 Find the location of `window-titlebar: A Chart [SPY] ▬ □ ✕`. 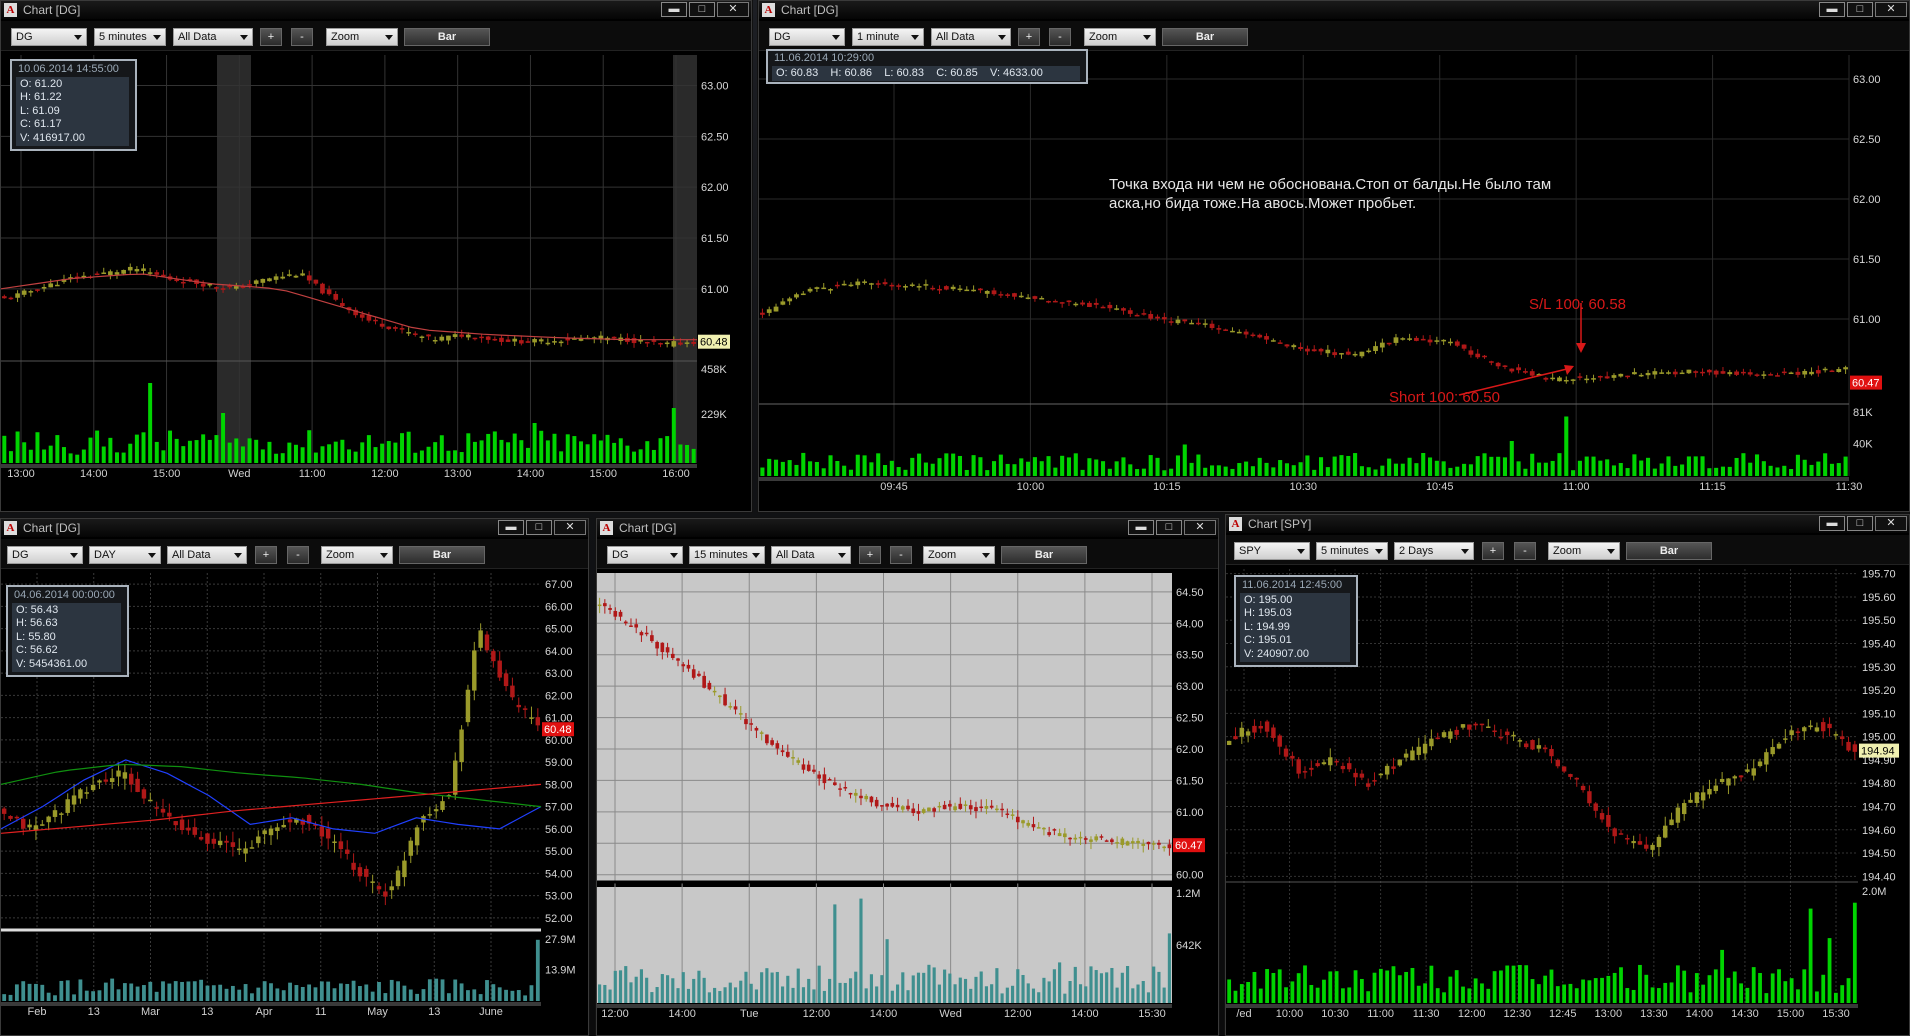

window-titlebar: A Chart [SPY] ▬ □ ✕ is located at coordinates (1567, 524).